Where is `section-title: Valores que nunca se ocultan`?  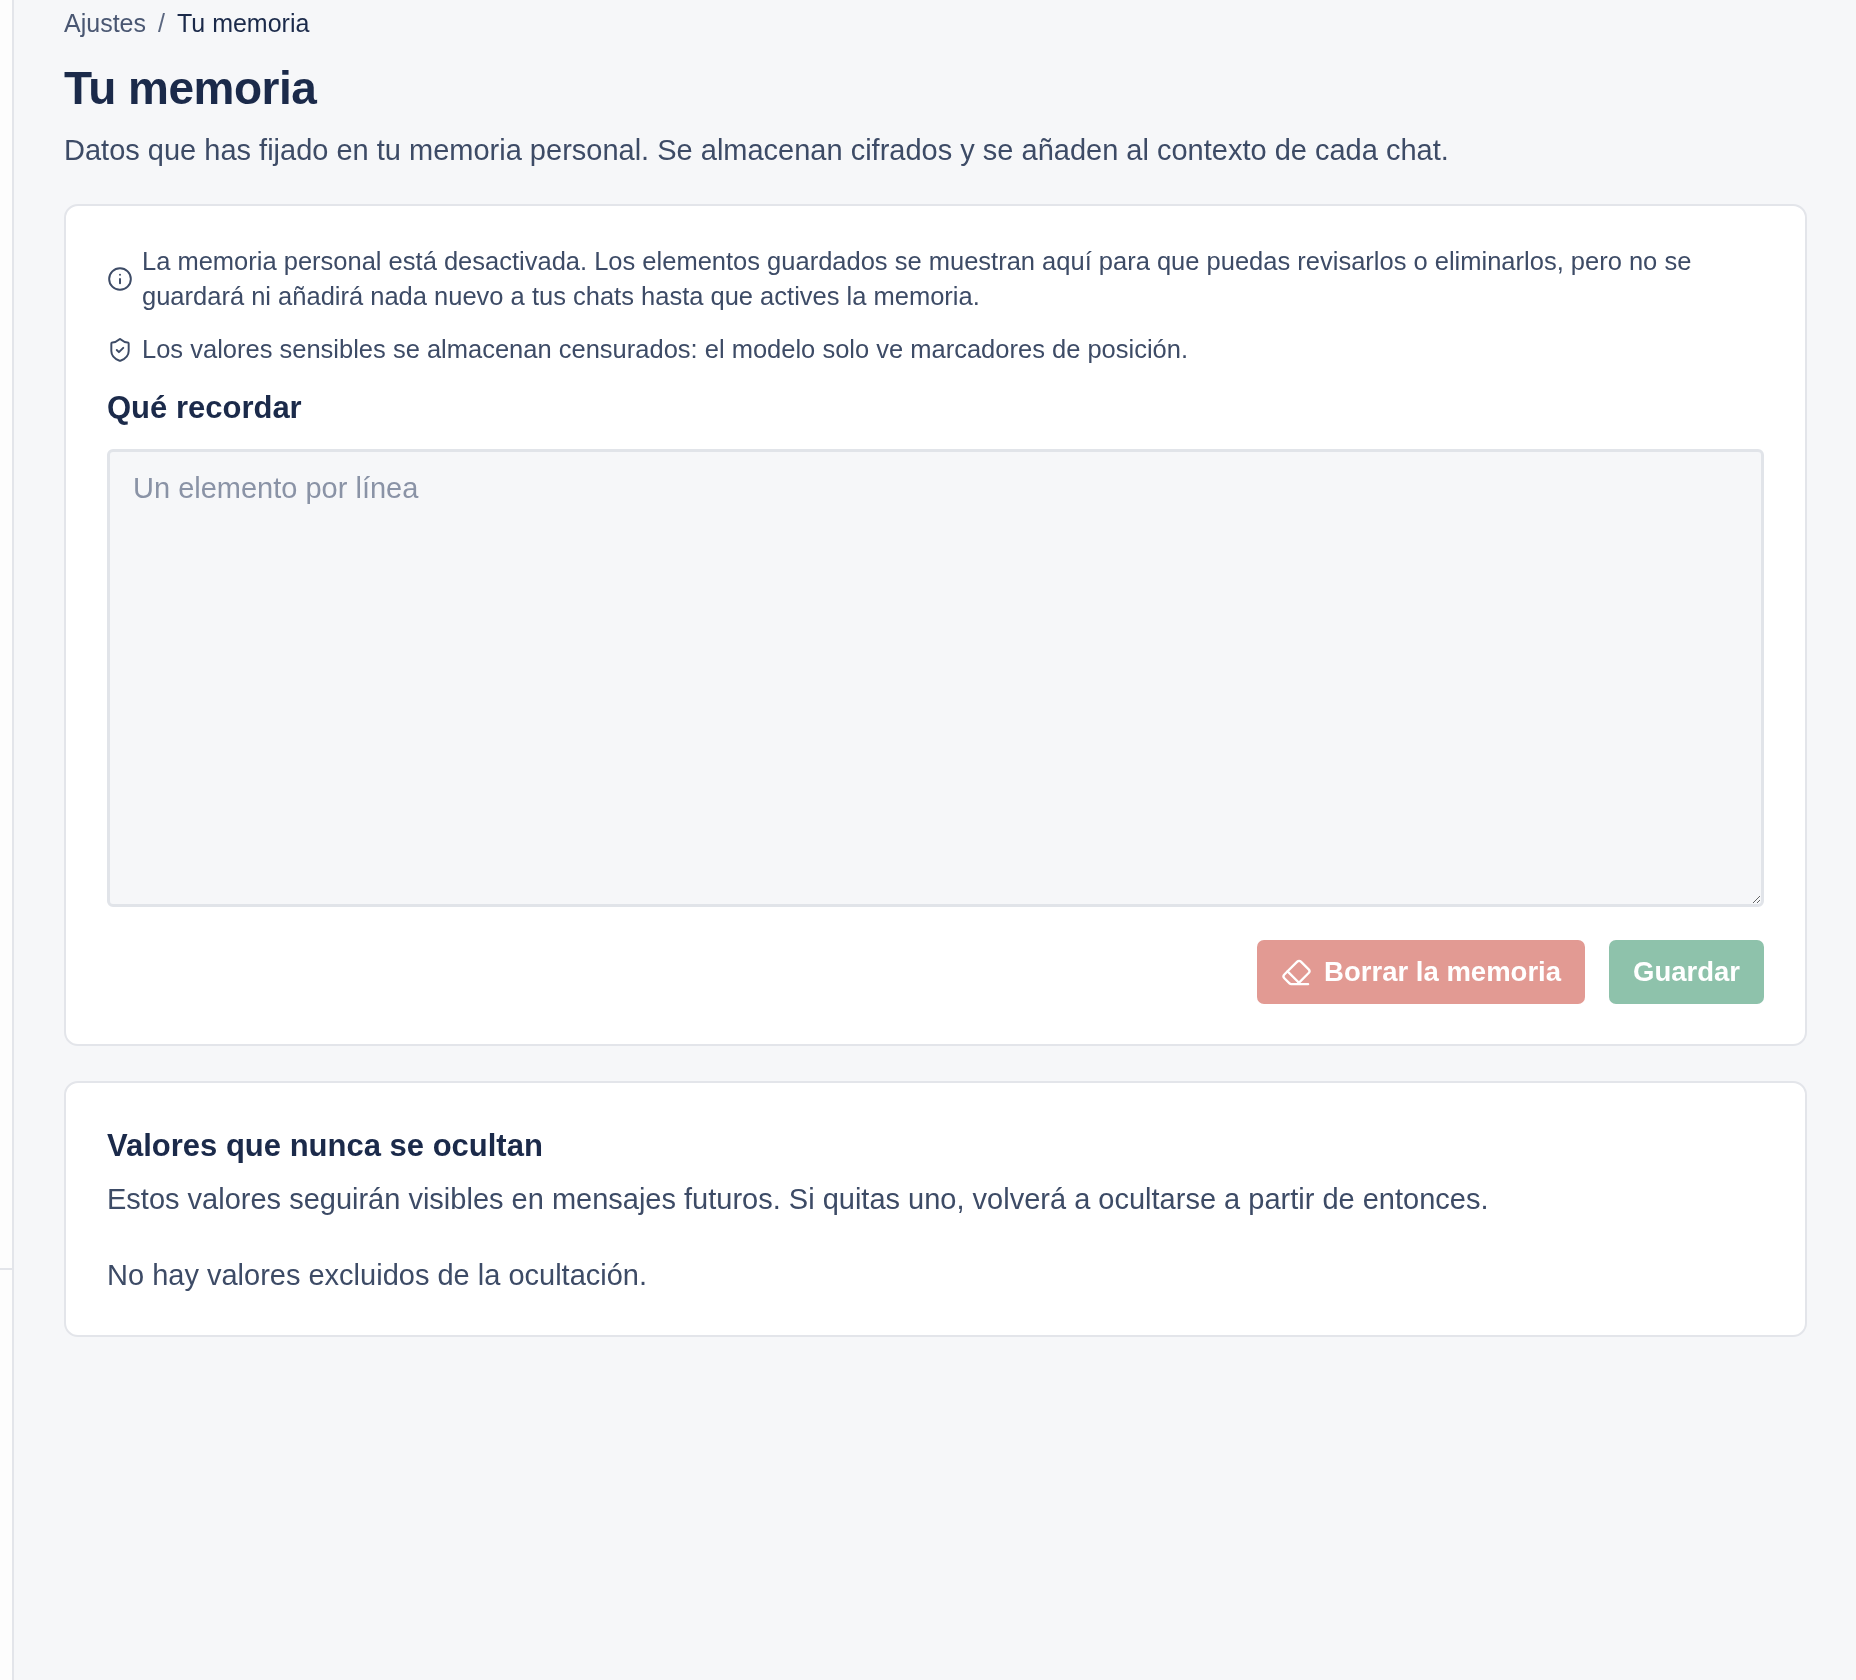
section-title: Valores que nunca se ocultan is located at coordinates (325, 1146).